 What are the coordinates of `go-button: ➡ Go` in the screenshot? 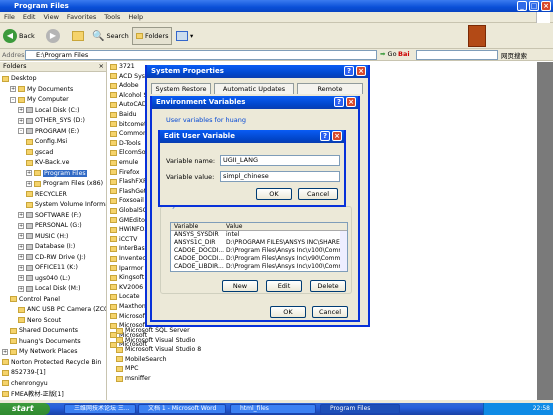 It's located at (388, 54).